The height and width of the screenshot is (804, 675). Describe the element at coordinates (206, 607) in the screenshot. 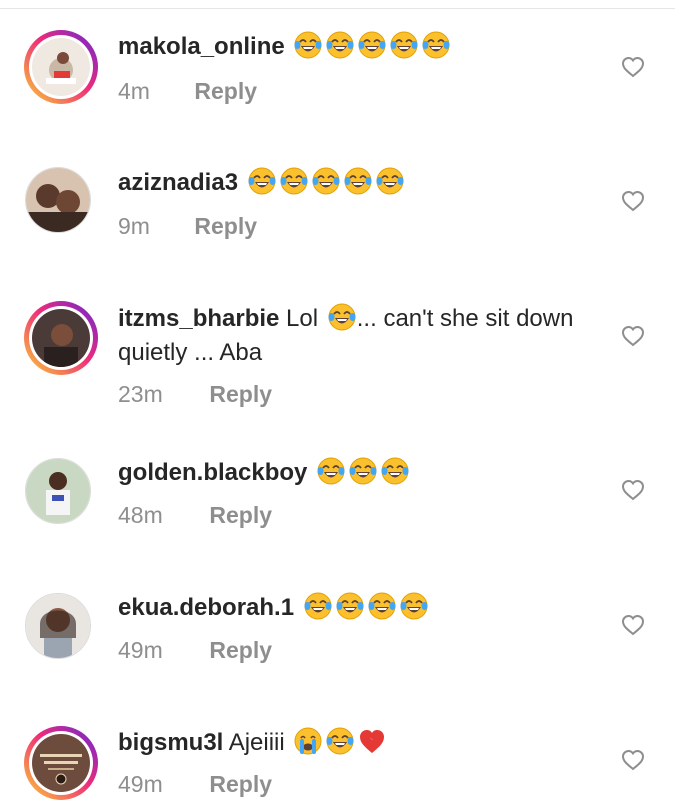

I see `comment-username: ekua.deborah.1` at that location.